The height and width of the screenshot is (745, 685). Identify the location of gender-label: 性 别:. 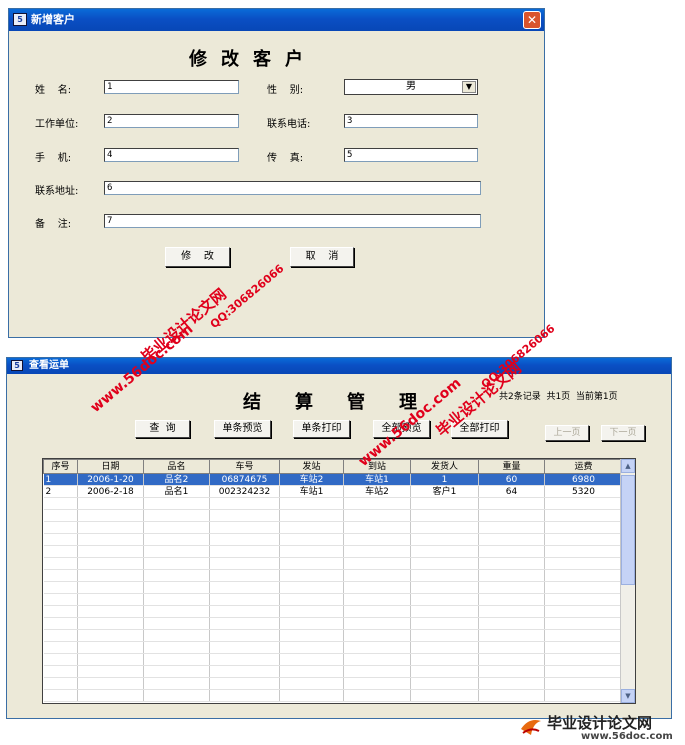
(285, 90).